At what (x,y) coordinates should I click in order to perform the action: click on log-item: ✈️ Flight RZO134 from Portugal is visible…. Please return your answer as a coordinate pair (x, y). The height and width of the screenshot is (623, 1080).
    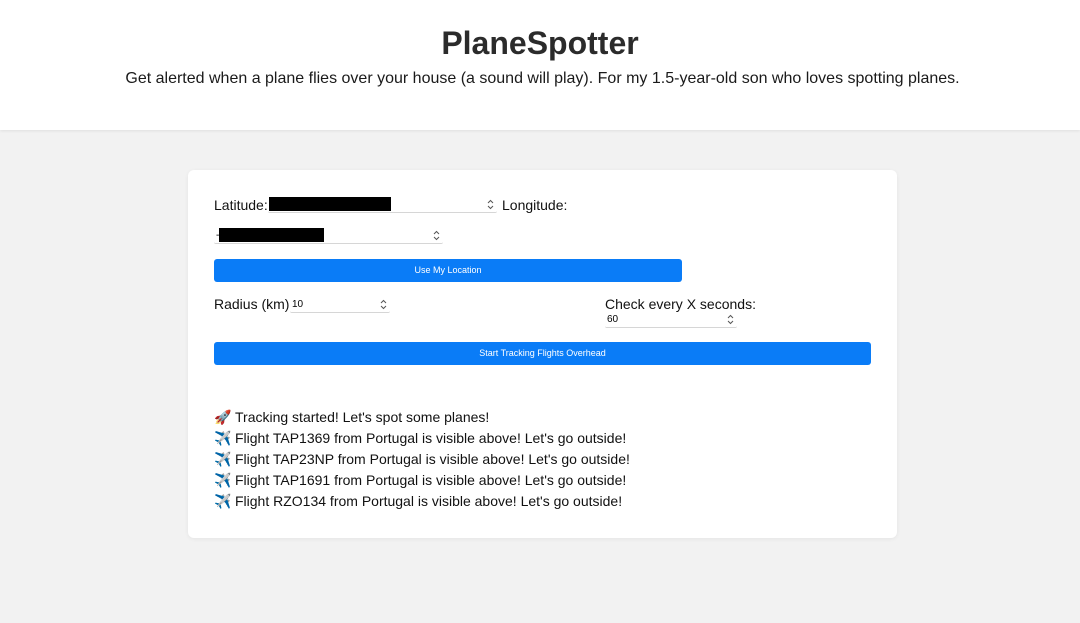
    Looking at the image, I should click on (544, 501).